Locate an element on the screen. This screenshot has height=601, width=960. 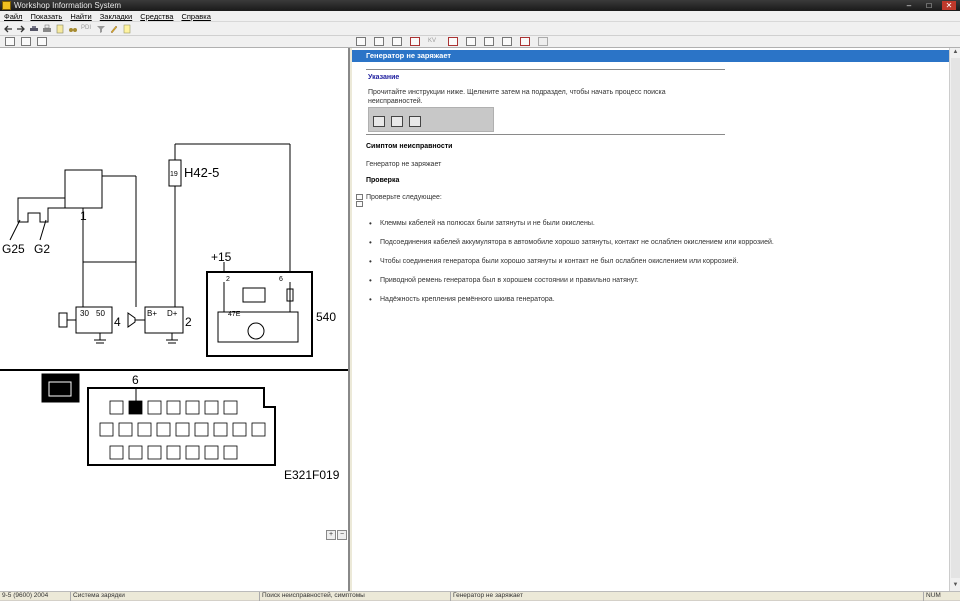
vertical-scrollbar: ▲ ▼ is located at coordinates (954, 319).